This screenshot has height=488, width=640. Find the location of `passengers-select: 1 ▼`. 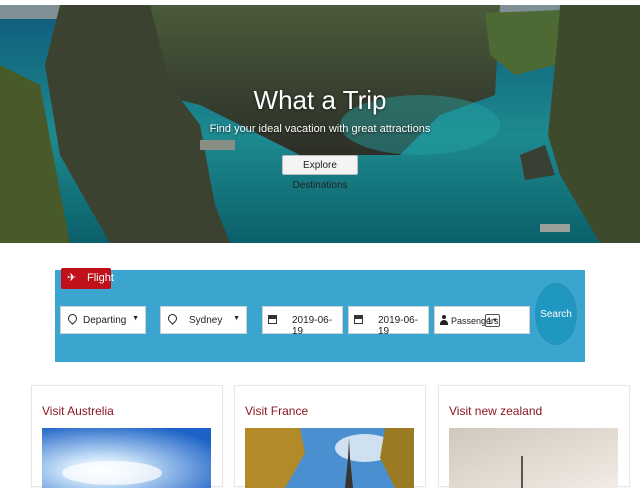

passengers-select: 1 ▼ is located at coordinates (492, 320).